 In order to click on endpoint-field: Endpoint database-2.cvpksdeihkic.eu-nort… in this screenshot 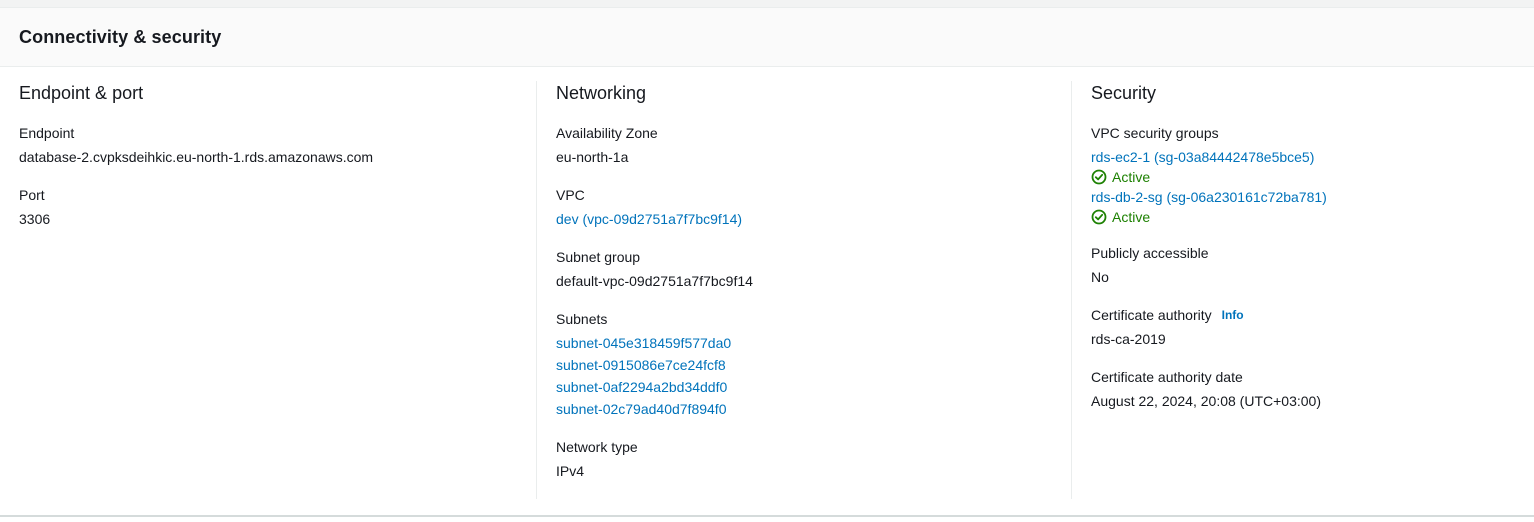, I will do `click(268, 145)`.